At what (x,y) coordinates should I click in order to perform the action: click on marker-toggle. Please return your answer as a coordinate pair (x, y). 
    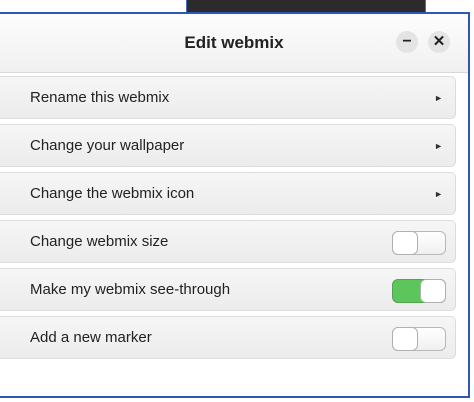
    Looking at the image, I should click on (419, 339).